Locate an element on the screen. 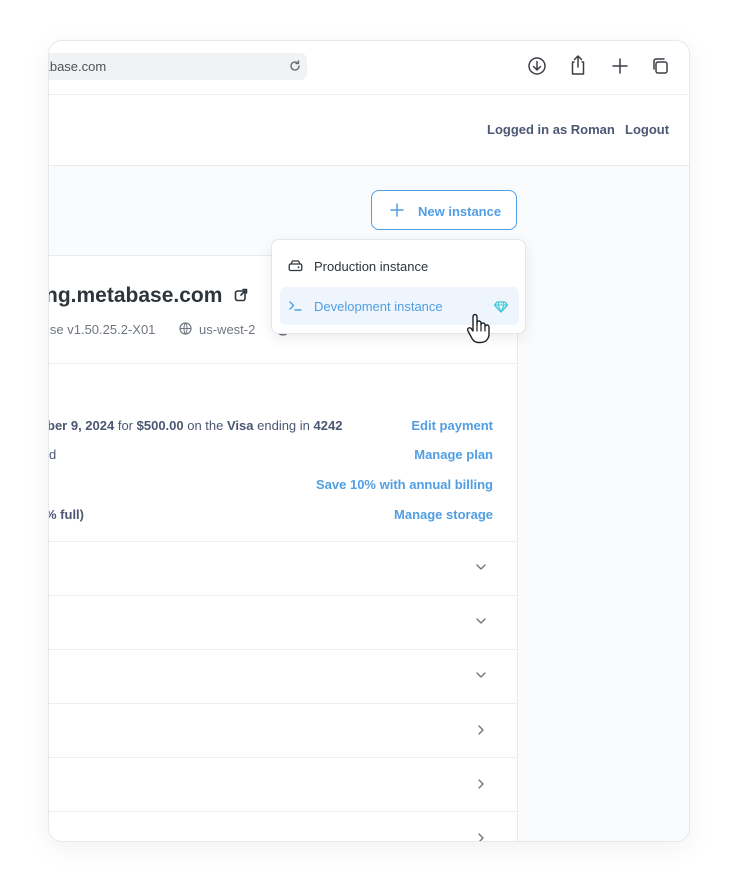  app-header: Logged in as Roman Logout is located at coordinates (369, 130).